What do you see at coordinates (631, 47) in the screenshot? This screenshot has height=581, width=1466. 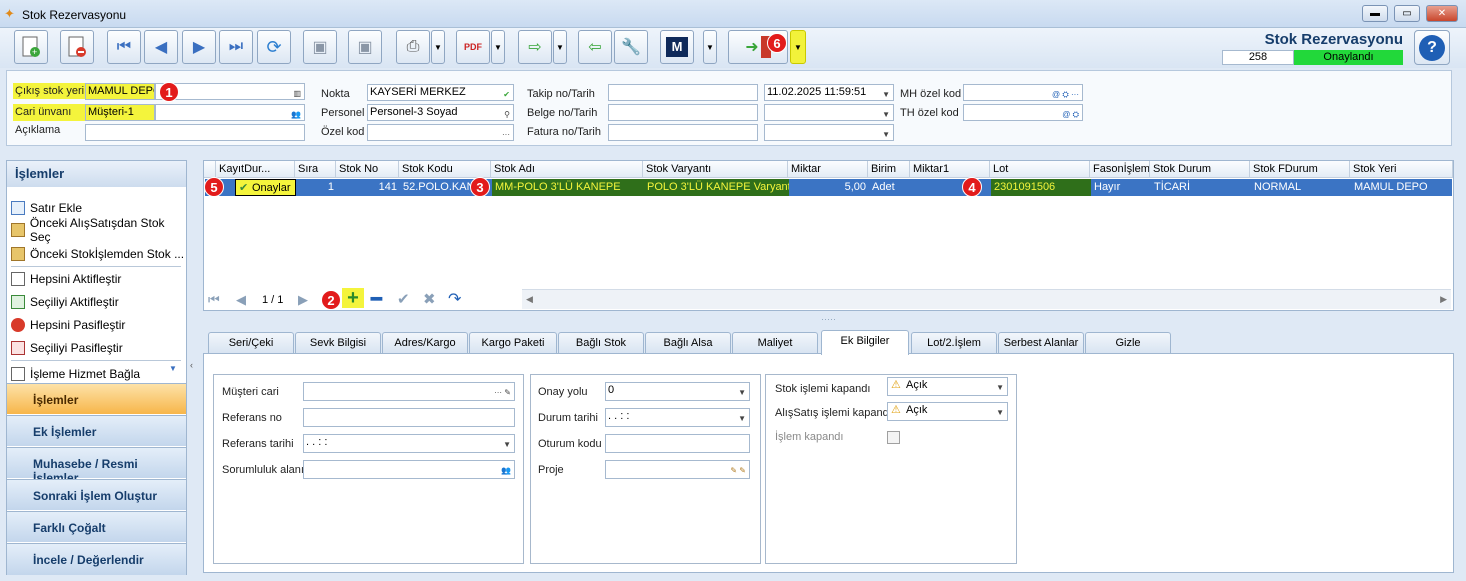 I see `settings-button: 🔧` at bounding box center [631, 47].